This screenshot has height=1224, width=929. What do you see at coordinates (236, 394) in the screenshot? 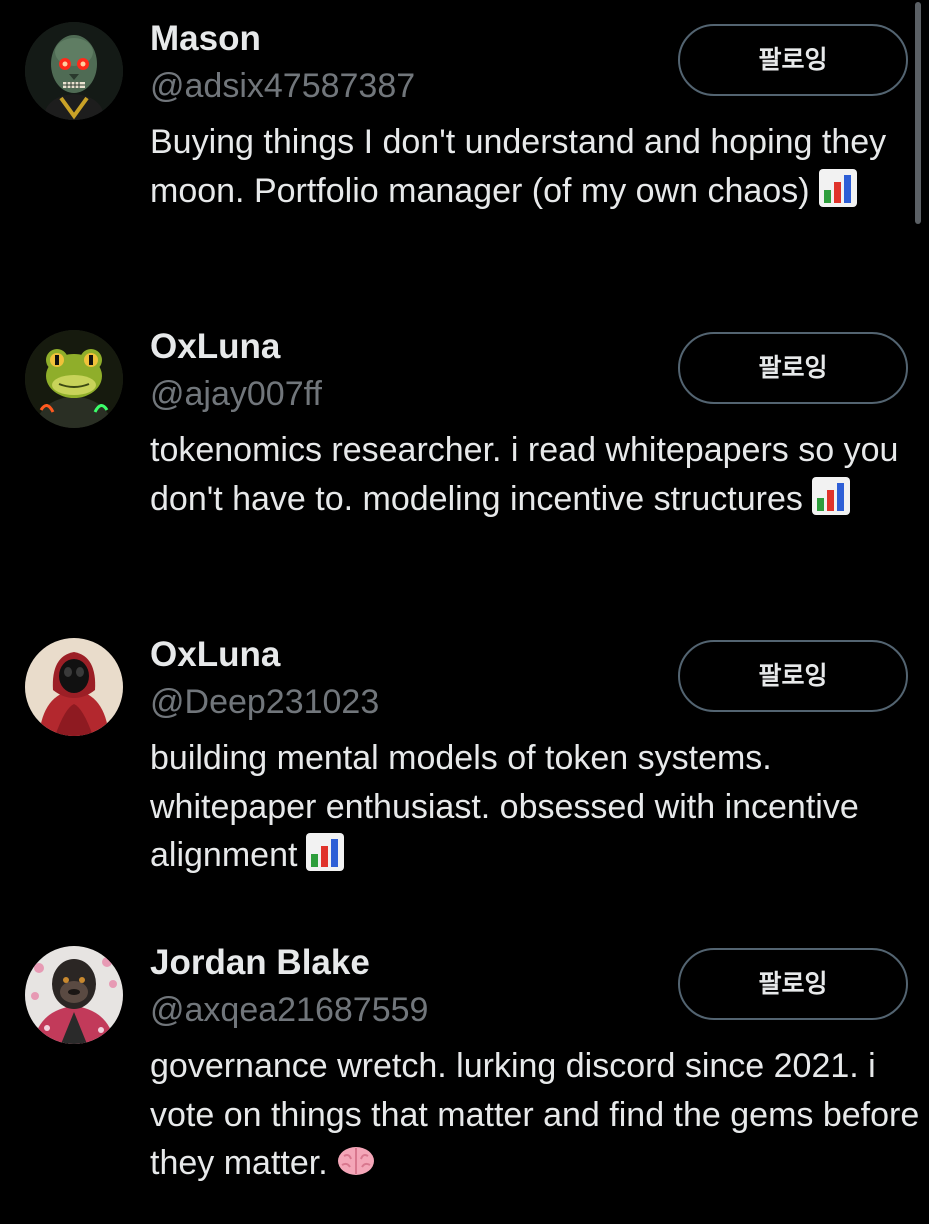
I see `user-handle: @ajay007ff` at bounding box center [236, 394].